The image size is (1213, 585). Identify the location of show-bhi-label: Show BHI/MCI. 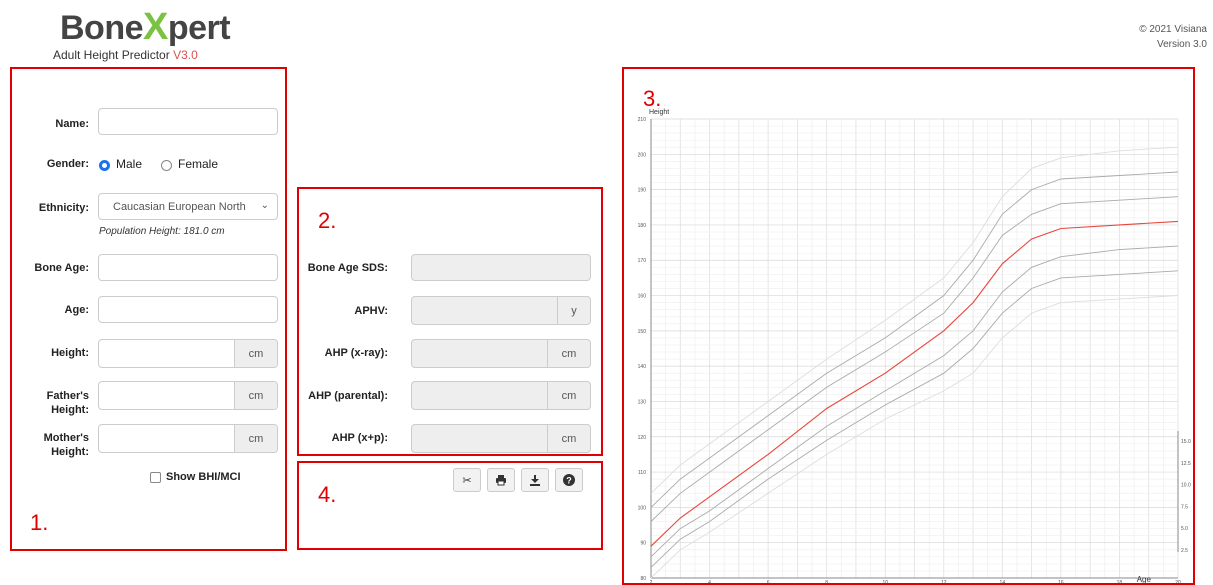
(203, 477).